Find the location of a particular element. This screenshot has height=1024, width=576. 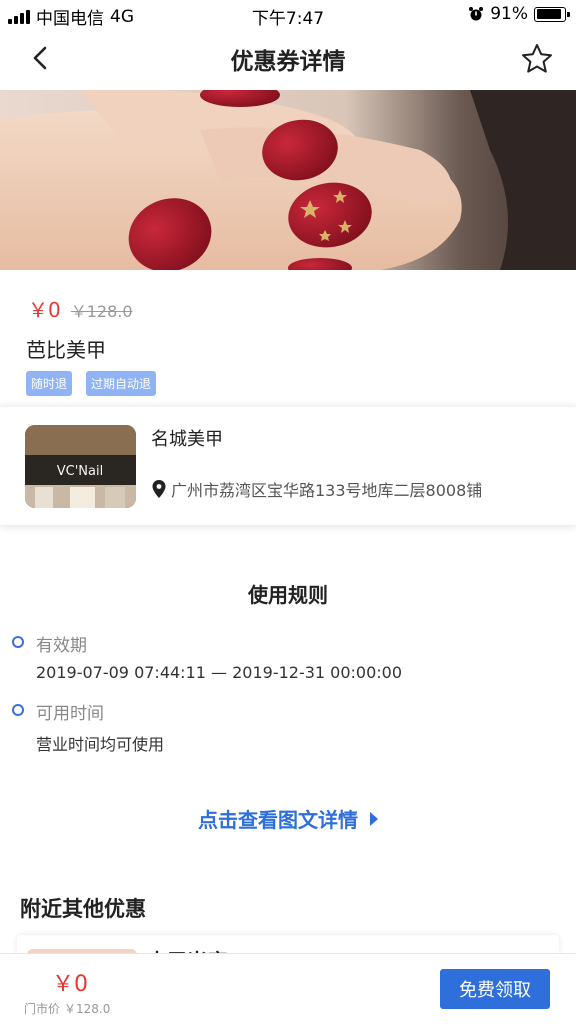

rules-title: 使用规则 is located at coordinates (288, 595).